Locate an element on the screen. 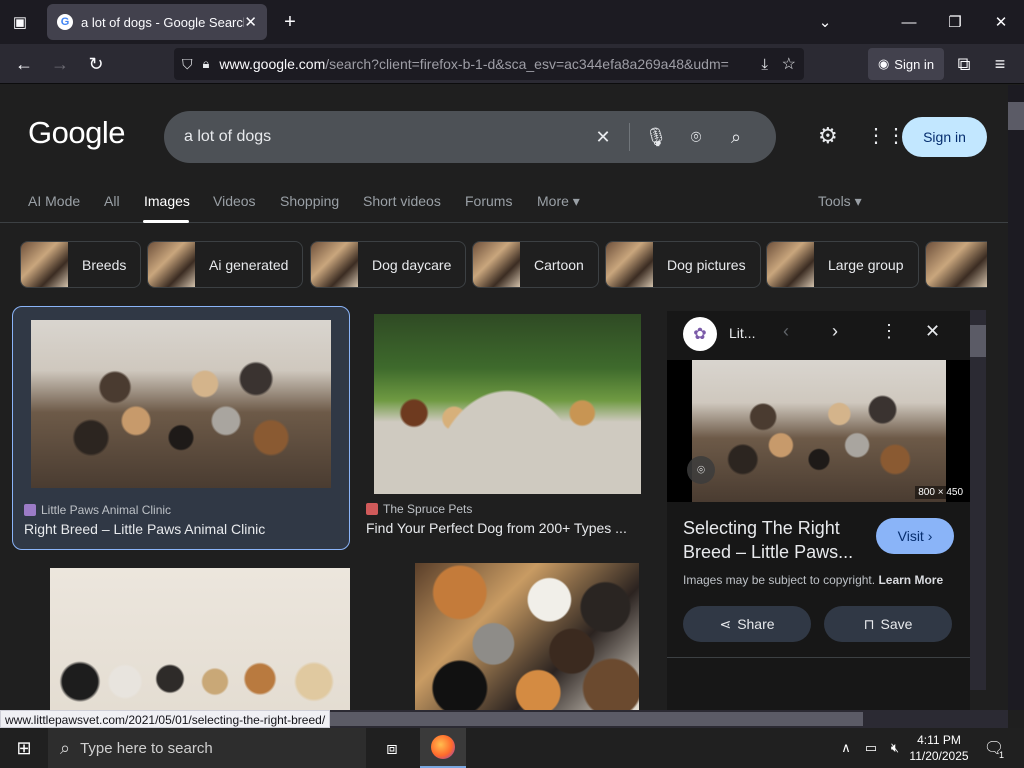 Image resolution: width=1024 pixels, height=768 pixels. network-icon: ▭ is located at coordinates (871, 748).